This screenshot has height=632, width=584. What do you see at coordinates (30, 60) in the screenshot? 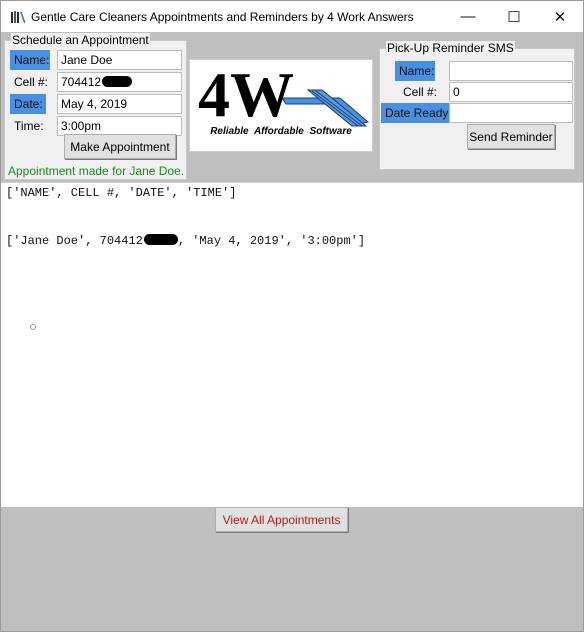
I see `schedule-name-label: Name:` at bounding box center [30, 60].